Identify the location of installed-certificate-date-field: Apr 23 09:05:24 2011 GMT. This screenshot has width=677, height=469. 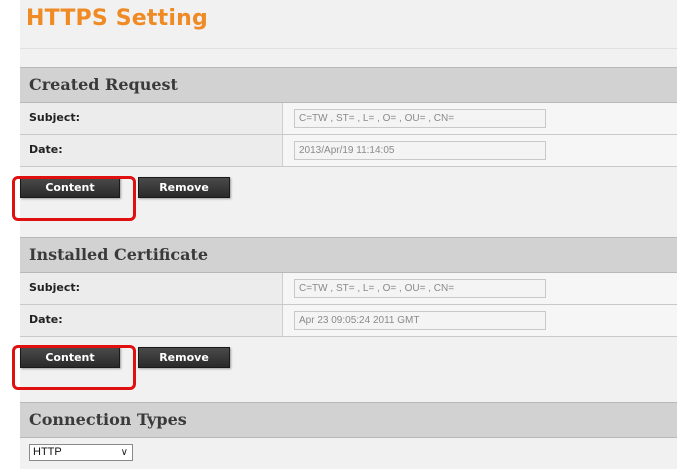
(420, 320).